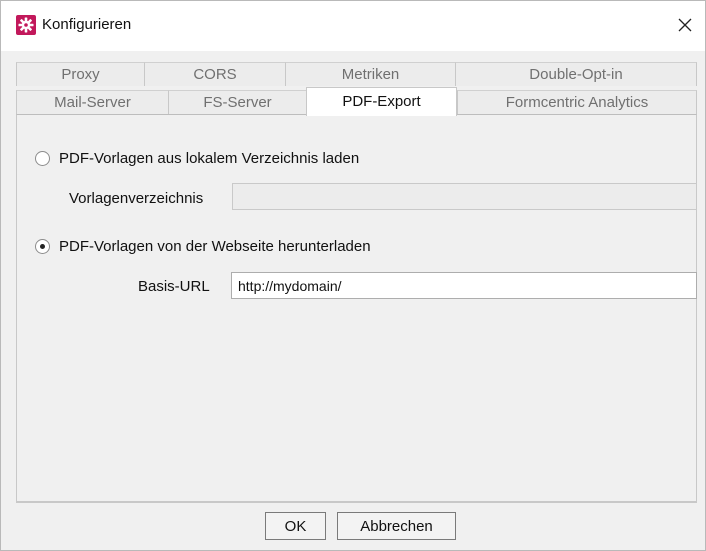 This screenshot has height=551, width=706. Describe the element at coordinates (396, 526) in the screenshot. I see `cancel-button: Abbrechen` at that location.